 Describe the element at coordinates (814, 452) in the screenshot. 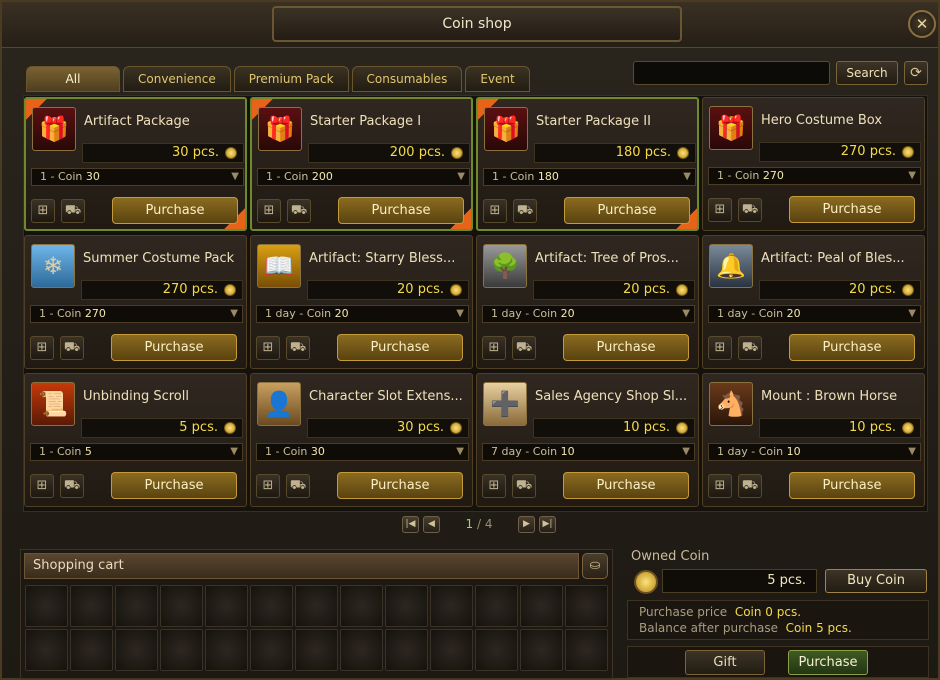

I see `price-option-select: 1 day - Coin 10 ▼` at that location.